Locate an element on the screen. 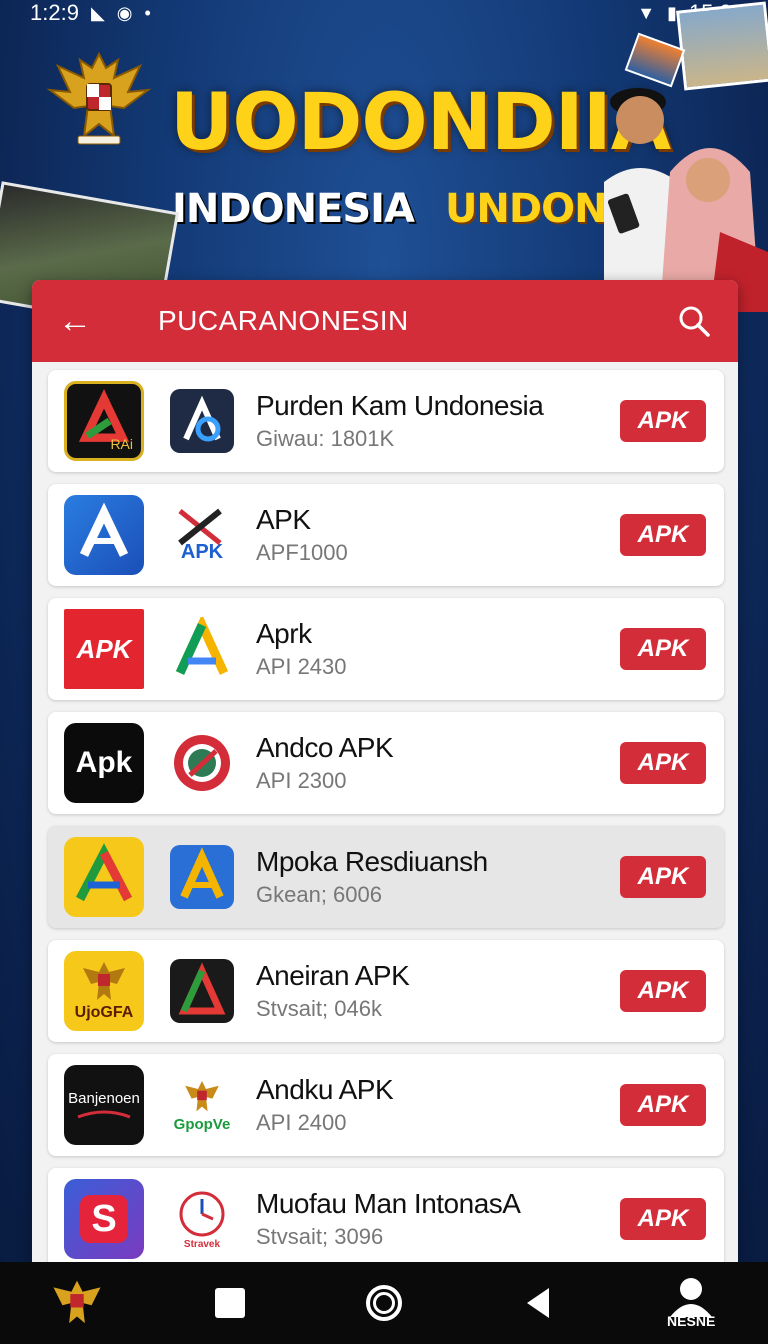  search-icon is located at coordinates (694, 321).